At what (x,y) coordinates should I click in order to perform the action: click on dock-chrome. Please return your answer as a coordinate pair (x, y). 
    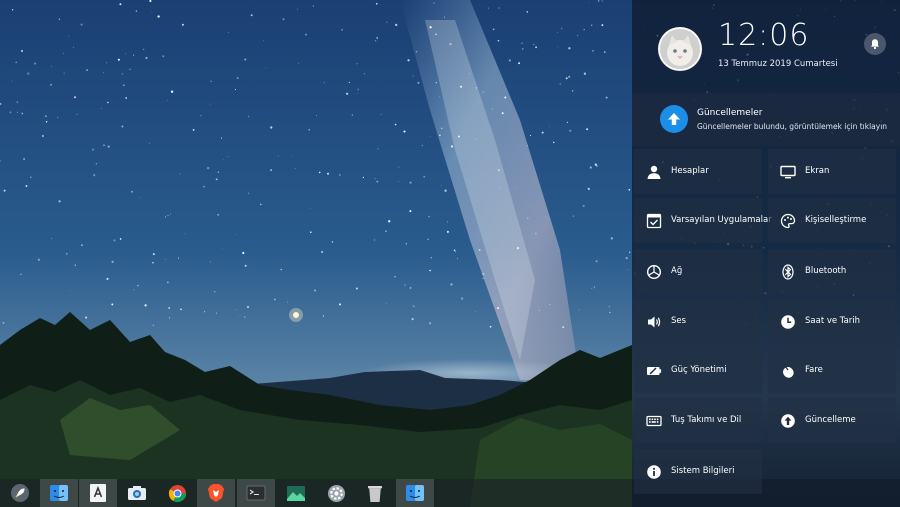
    Looking at the image, I should click on (177, 493).